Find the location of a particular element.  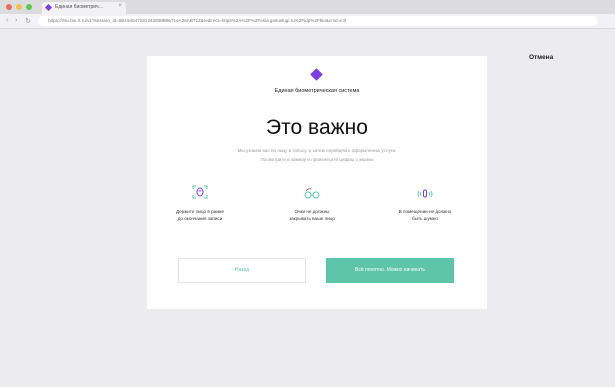

browser-tab: Единая биометрич… × is located at coordinates (84, 8).